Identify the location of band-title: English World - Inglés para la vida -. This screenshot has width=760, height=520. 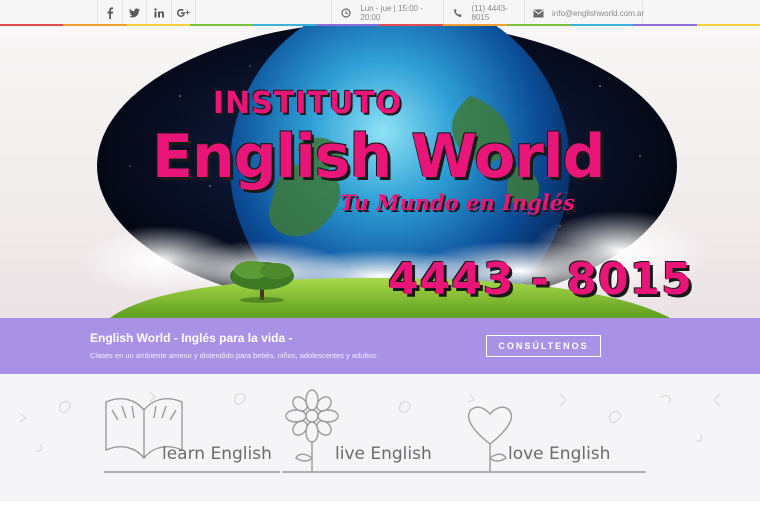
(191, 338).